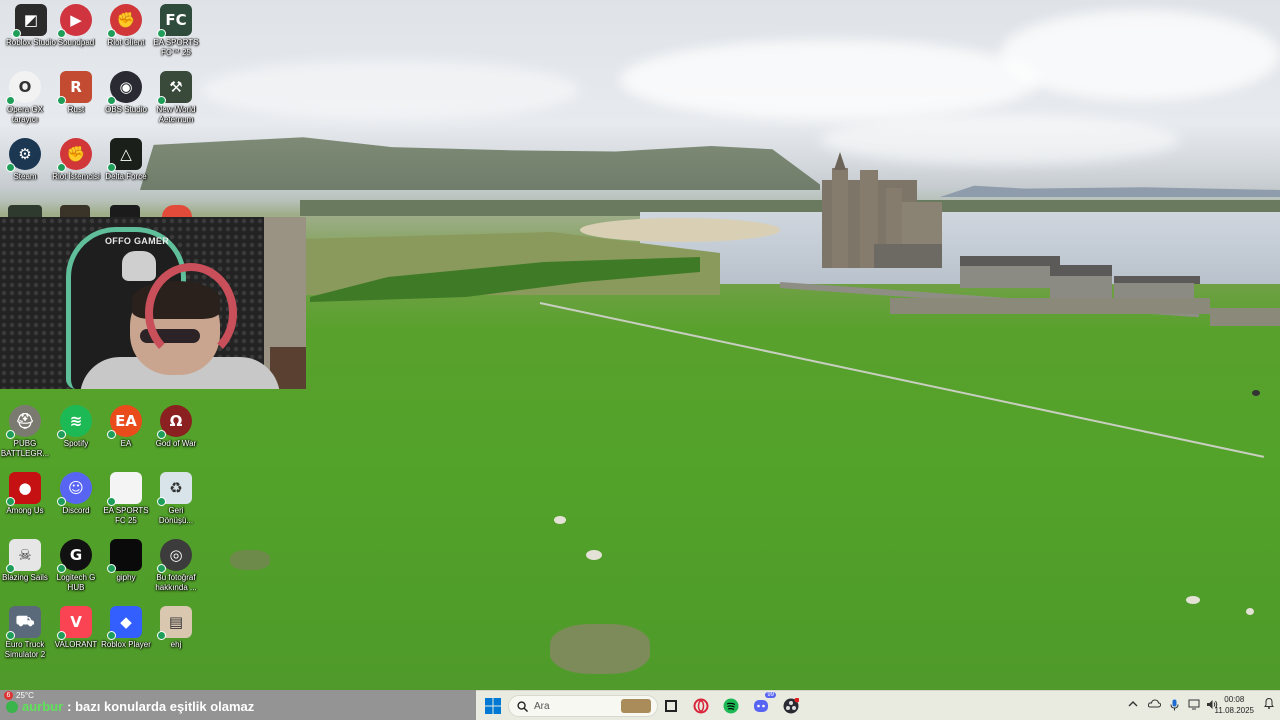 This screenshot has width=1280, height=720. I want to click on desktop-icon-riot-istemcisi: ✊ Riot İstemcisi, so click(76, 160).